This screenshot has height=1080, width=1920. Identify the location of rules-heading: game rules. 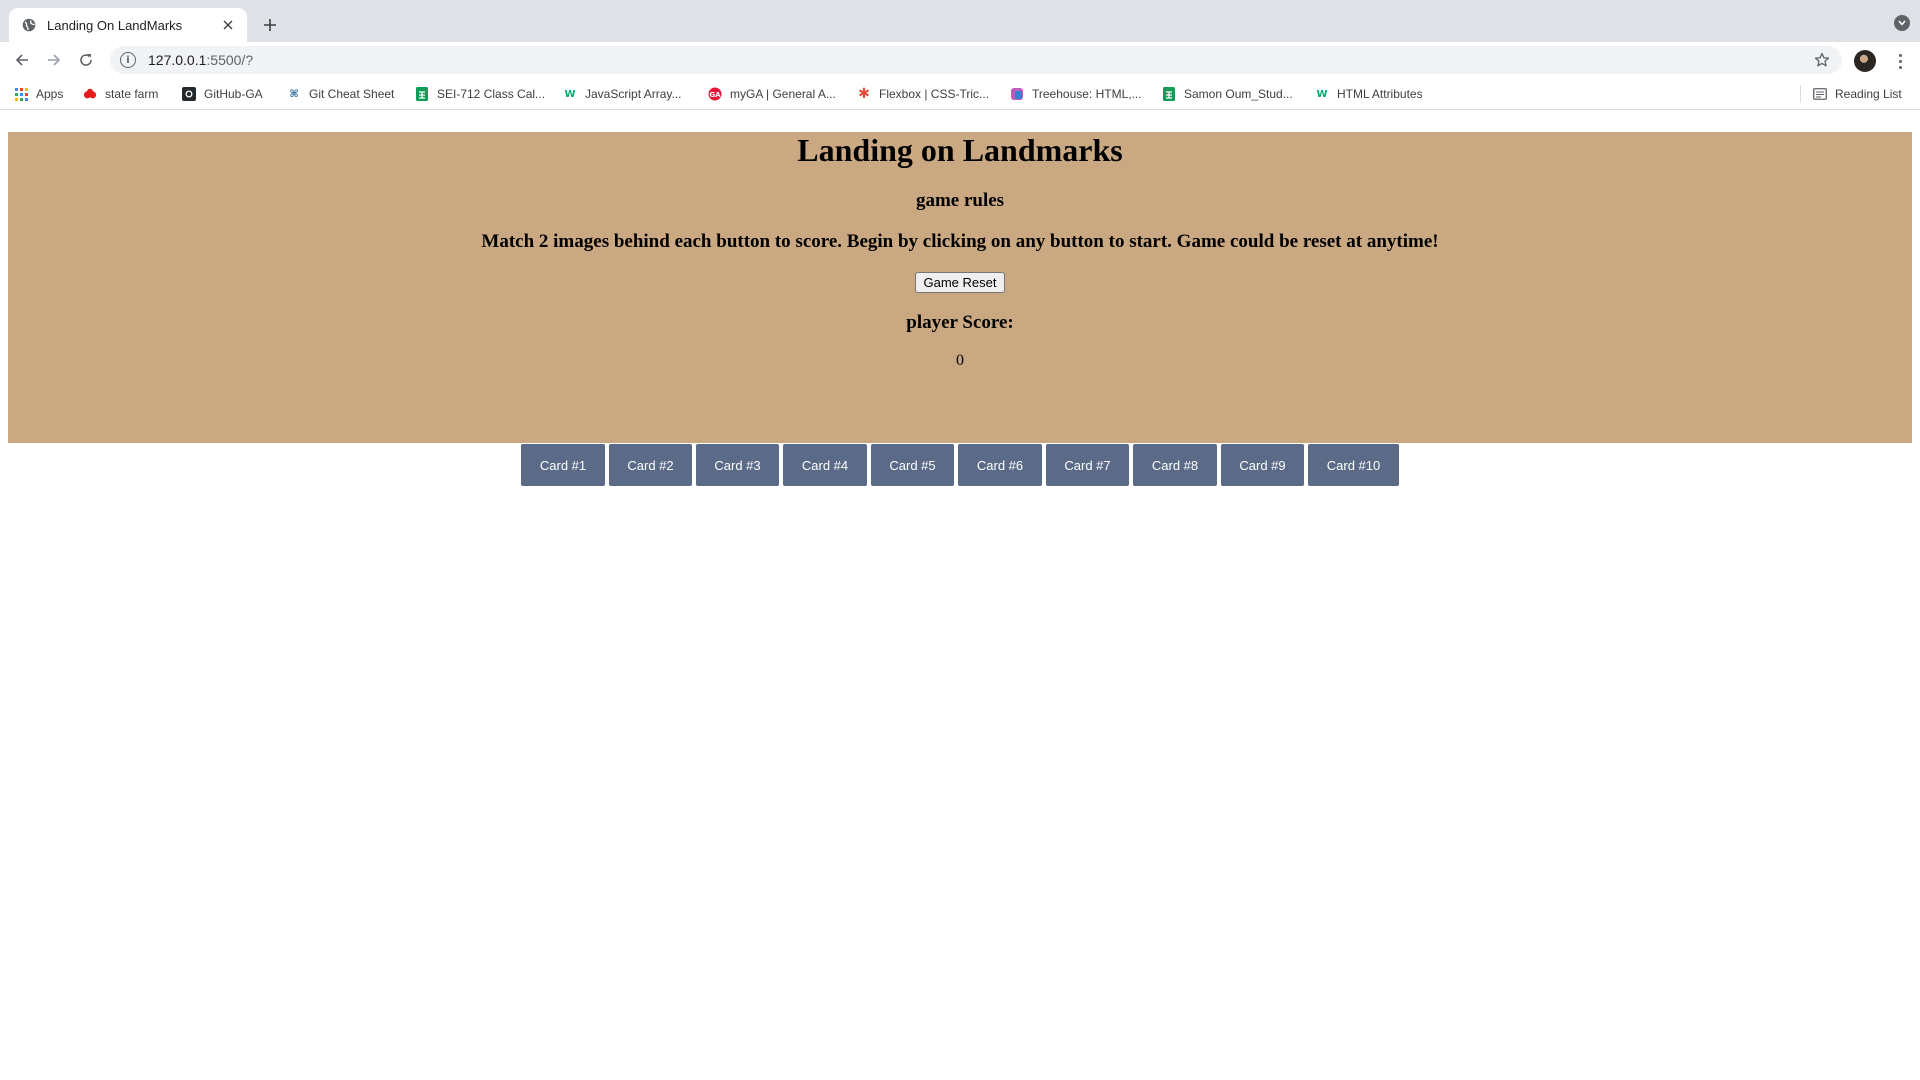
(960, 200).